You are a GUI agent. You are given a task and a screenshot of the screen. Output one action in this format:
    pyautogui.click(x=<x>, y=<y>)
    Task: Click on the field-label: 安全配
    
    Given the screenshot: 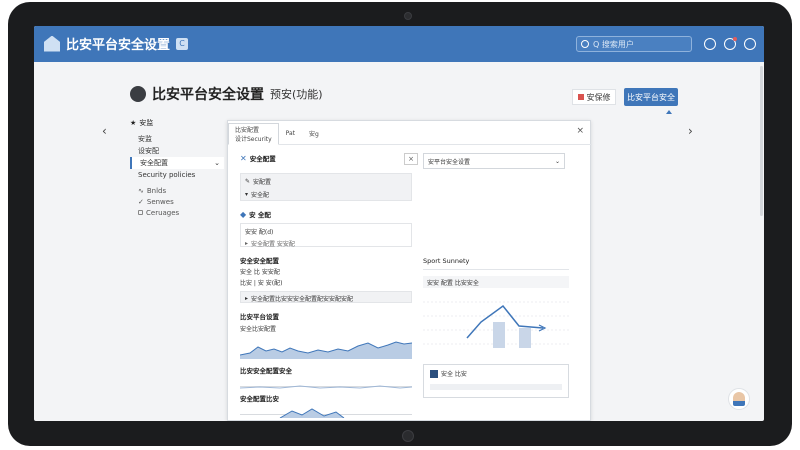 What is the action you would take?
    pyautogui.click(x=260, y=195)
    